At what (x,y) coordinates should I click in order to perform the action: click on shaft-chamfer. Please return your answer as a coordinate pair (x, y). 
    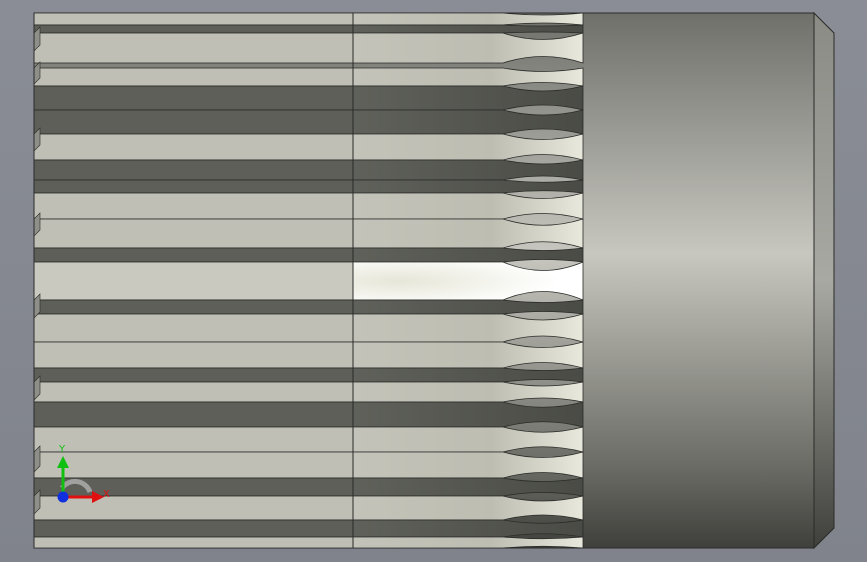
    Looking at the image, I should click on (824, 280).